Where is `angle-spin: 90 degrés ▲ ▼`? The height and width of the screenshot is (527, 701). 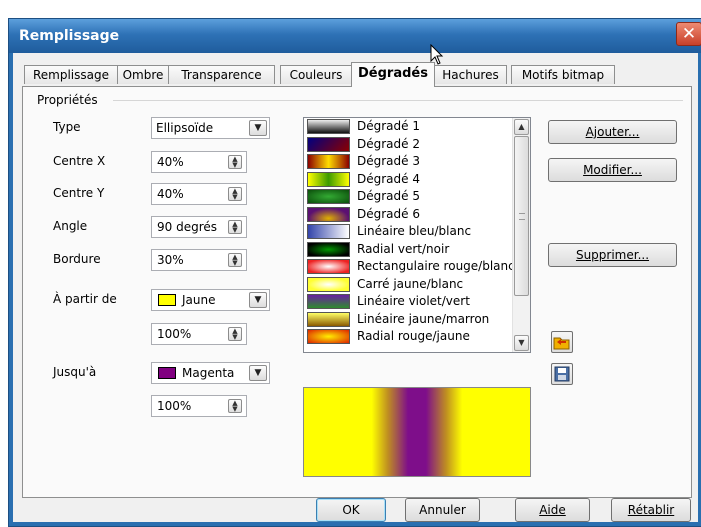 angle-spin: 90 degrés ▲ ▼ is located at coordinates (199, 227).